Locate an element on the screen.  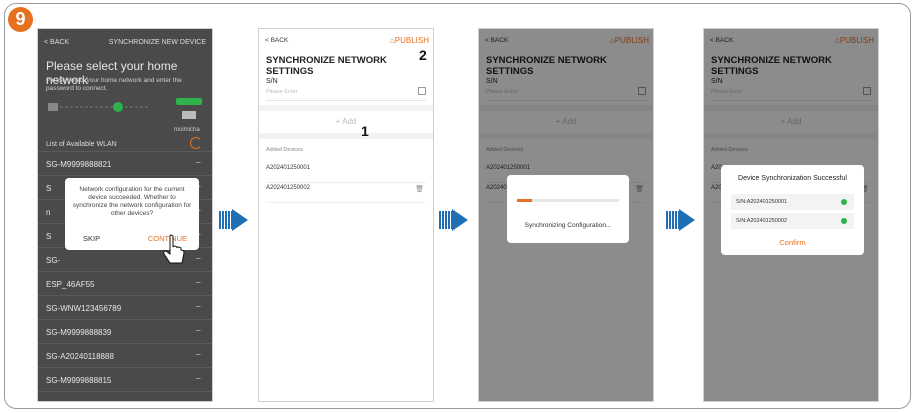
wlan-list-item: SG-M9999888815 ⌔ is located at coordinates (125, 379).